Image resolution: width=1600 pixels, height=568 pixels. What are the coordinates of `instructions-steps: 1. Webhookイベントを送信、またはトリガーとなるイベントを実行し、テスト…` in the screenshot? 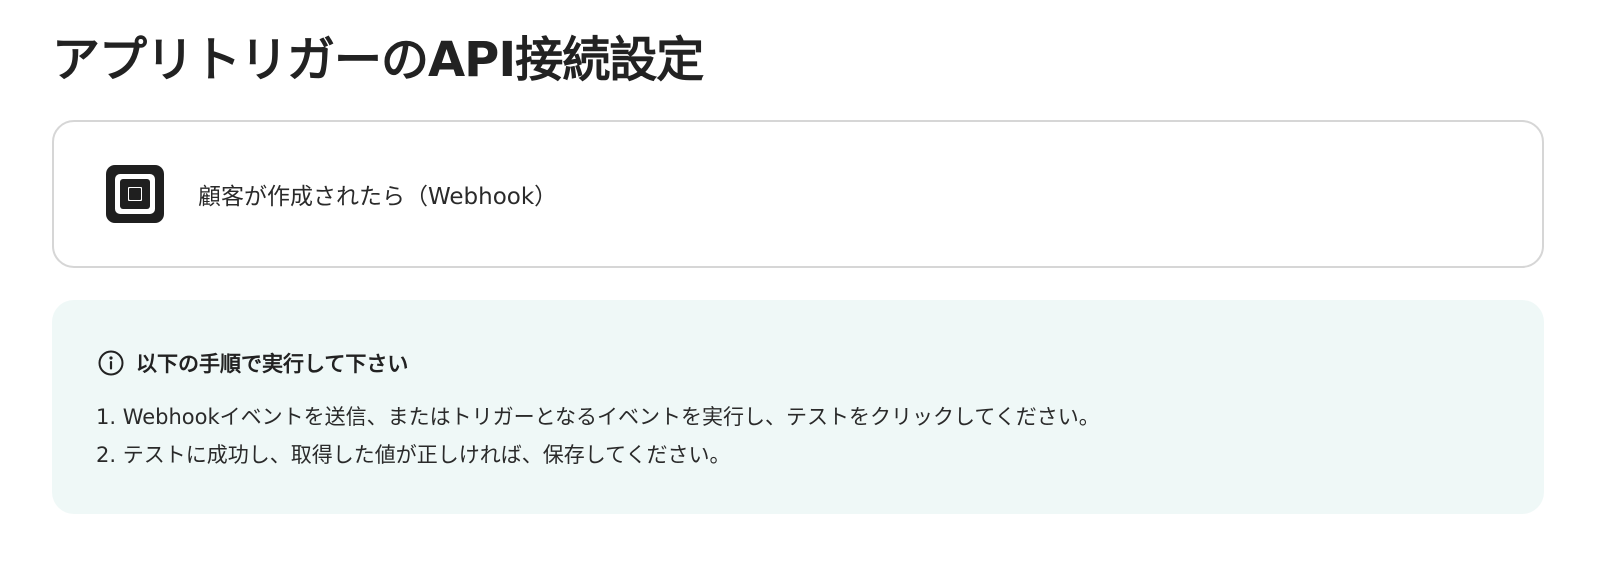 It's located at (598, 436).